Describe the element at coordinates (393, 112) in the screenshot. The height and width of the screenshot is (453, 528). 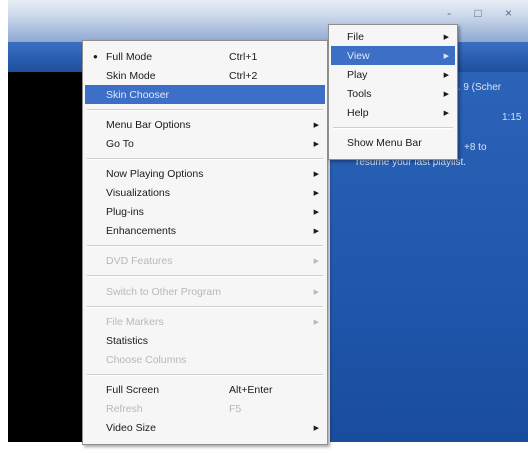
I see `menu-item-help: Help ▶` at that location.